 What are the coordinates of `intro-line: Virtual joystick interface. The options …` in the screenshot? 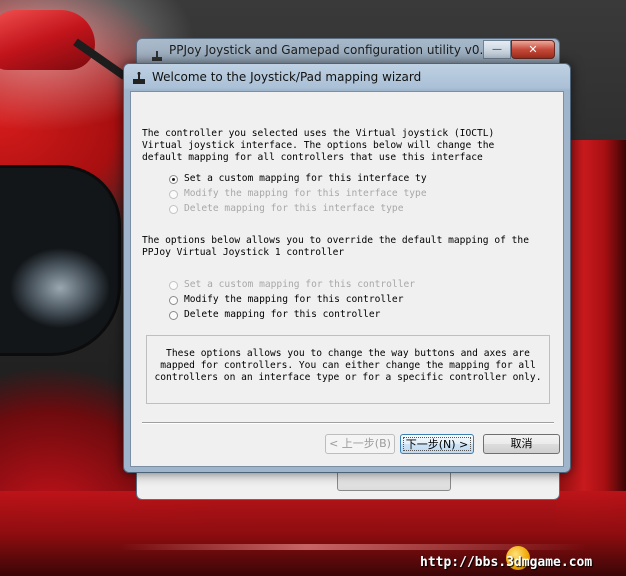 It's located at (318, 145).